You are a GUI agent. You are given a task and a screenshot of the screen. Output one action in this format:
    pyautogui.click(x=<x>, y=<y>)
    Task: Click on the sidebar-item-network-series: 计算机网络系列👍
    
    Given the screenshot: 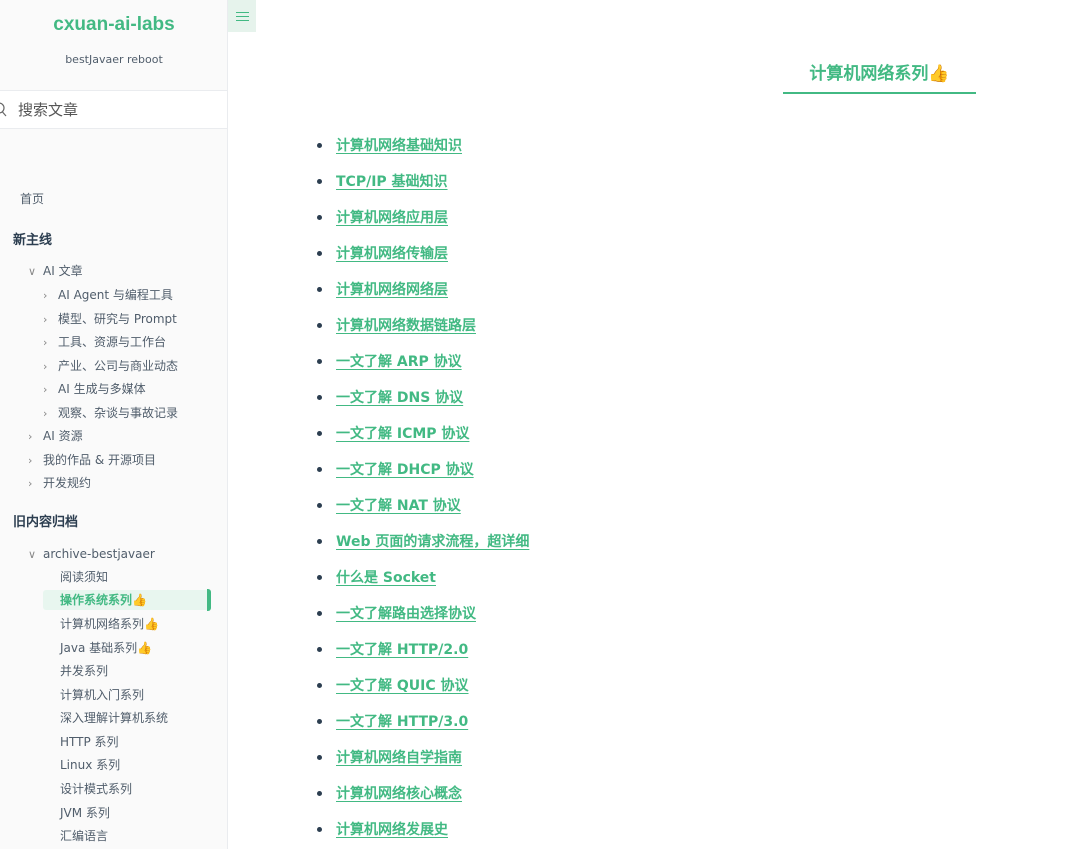 What is the action you would take?
    pyautogui.click(x=109, y=624)
    